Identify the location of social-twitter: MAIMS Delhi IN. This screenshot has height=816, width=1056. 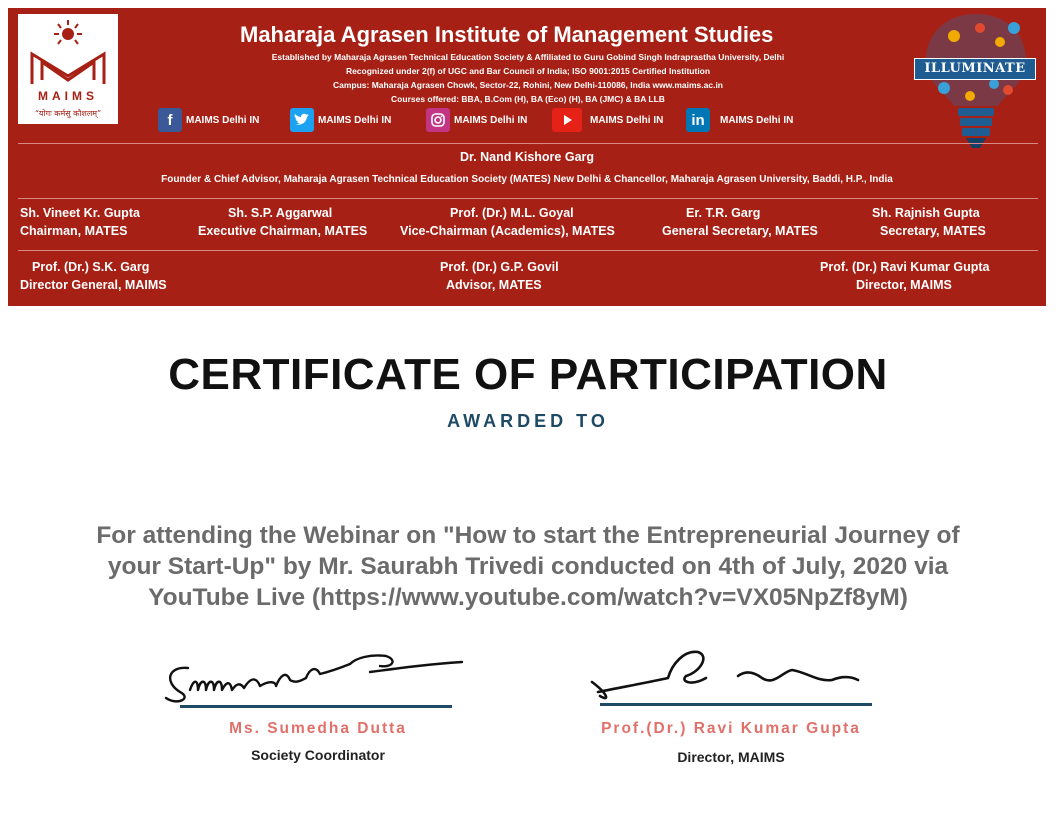
(340, 120).